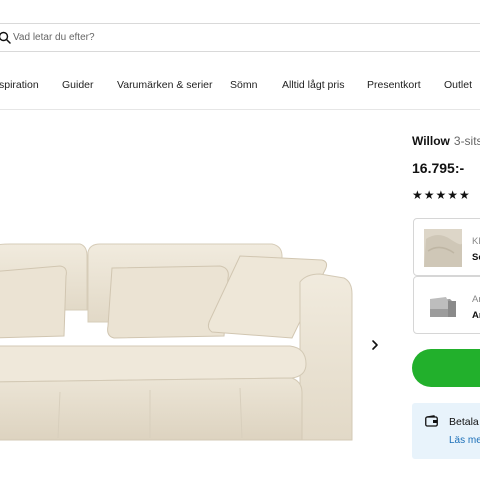 Image resolution: width=480 pixels, height=480 pixels. Describe the element at coordinates (165, 85) in the screenshot. I see `nav-item-varumarken: Varumärken & serier` at that location.